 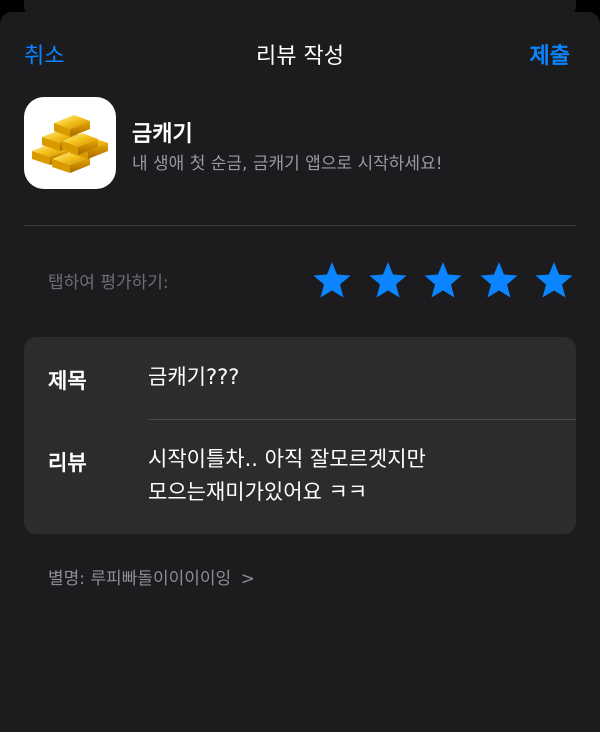 I want to click on gold-bars-icon, so click(x=70, y=143).